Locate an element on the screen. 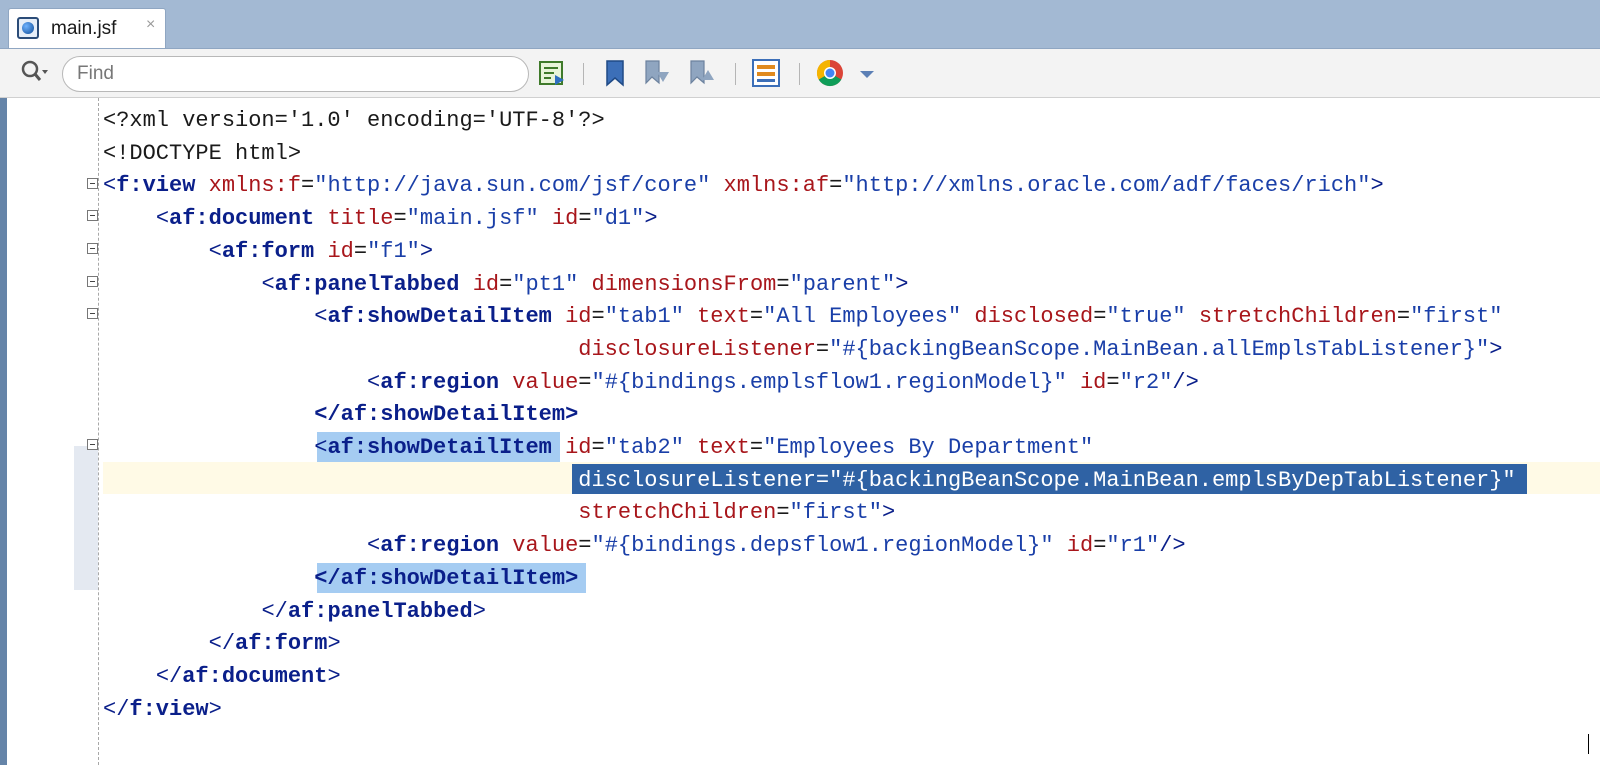 This screenshot has height=765, width=1600. code-line: <!DOCTYPE html> is located at coordinates (202, 153).